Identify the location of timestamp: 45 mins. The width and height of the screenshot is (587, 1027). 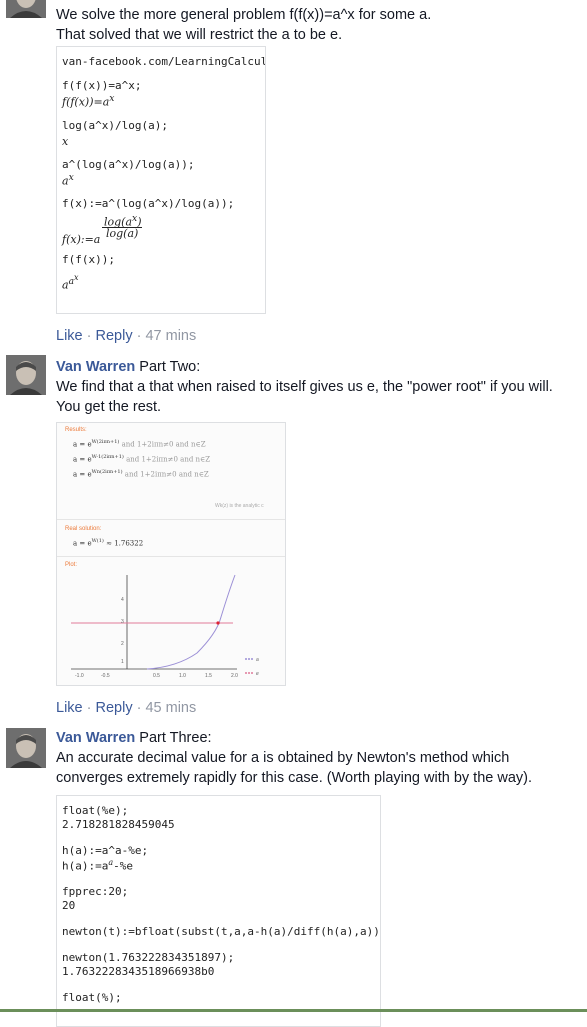
(170, 708).